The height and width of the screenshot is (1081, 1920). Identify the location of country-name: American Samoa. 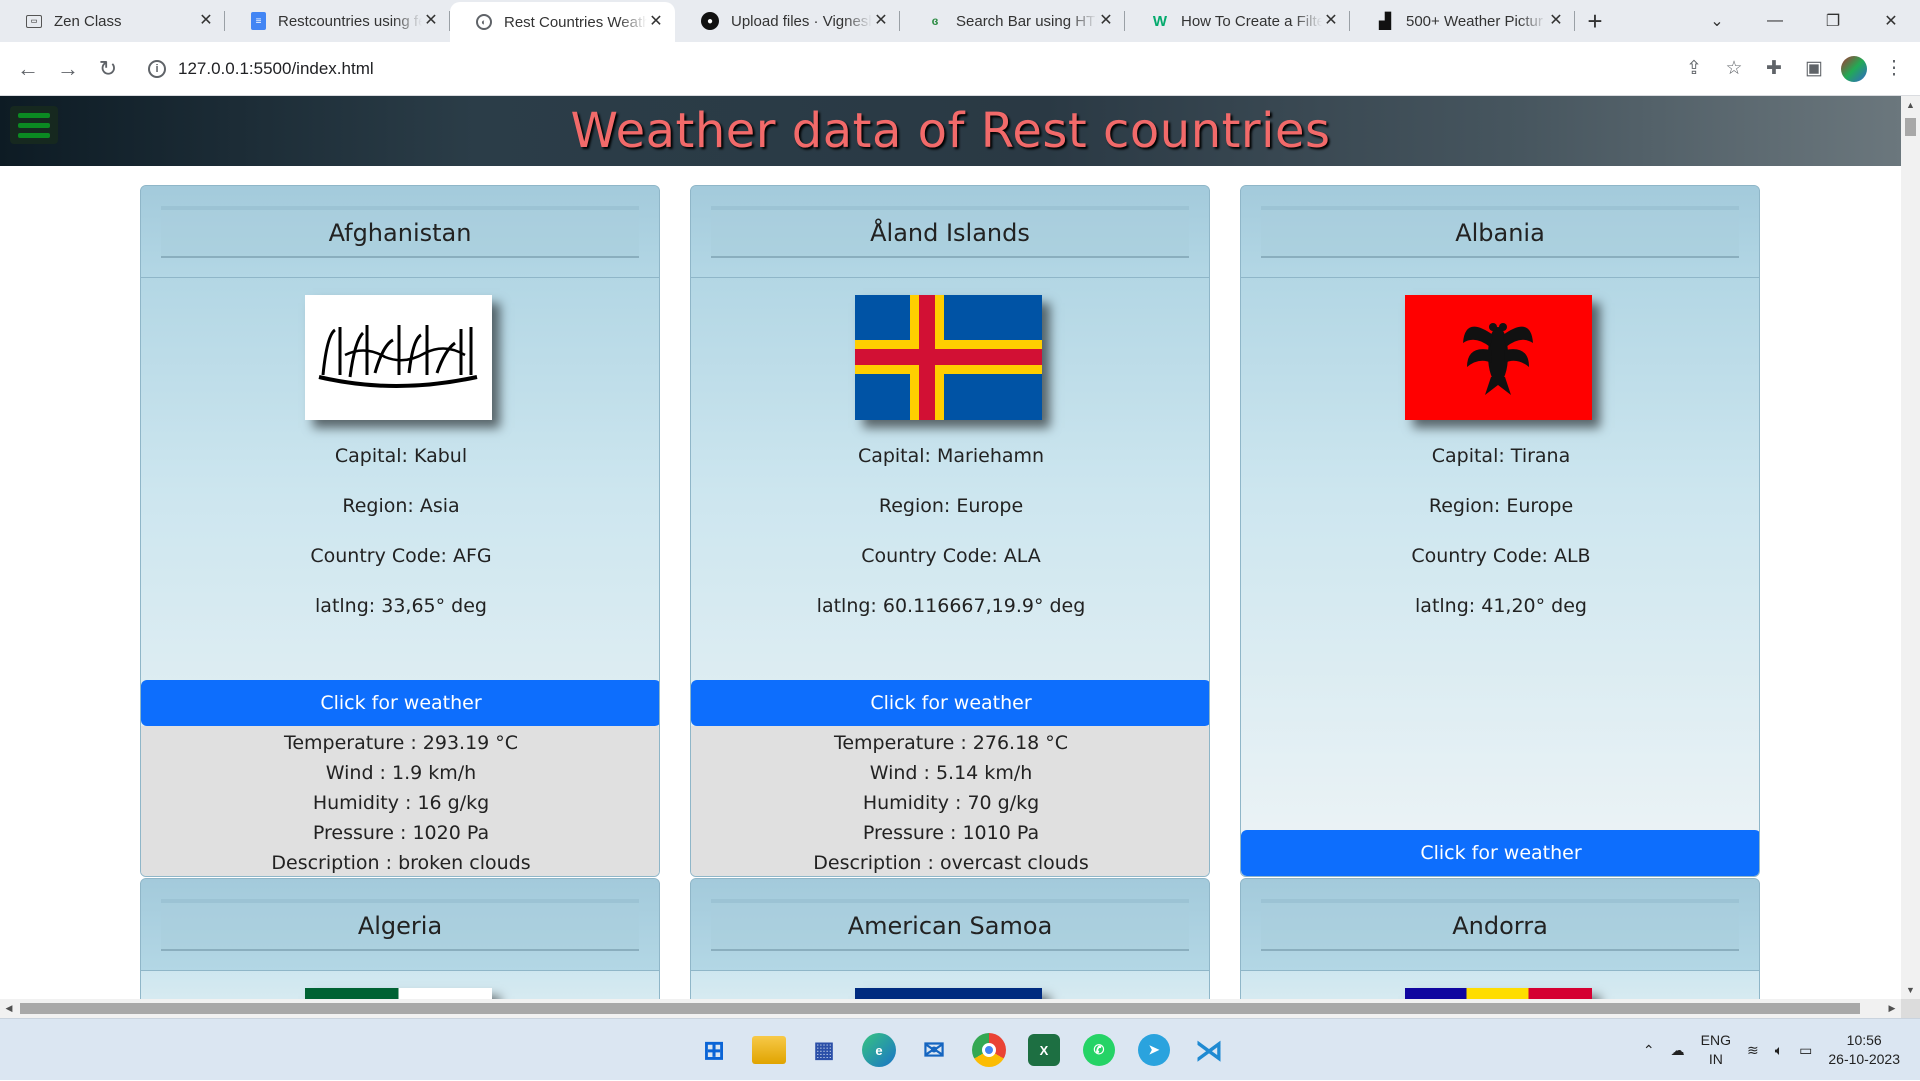
(950, 925).